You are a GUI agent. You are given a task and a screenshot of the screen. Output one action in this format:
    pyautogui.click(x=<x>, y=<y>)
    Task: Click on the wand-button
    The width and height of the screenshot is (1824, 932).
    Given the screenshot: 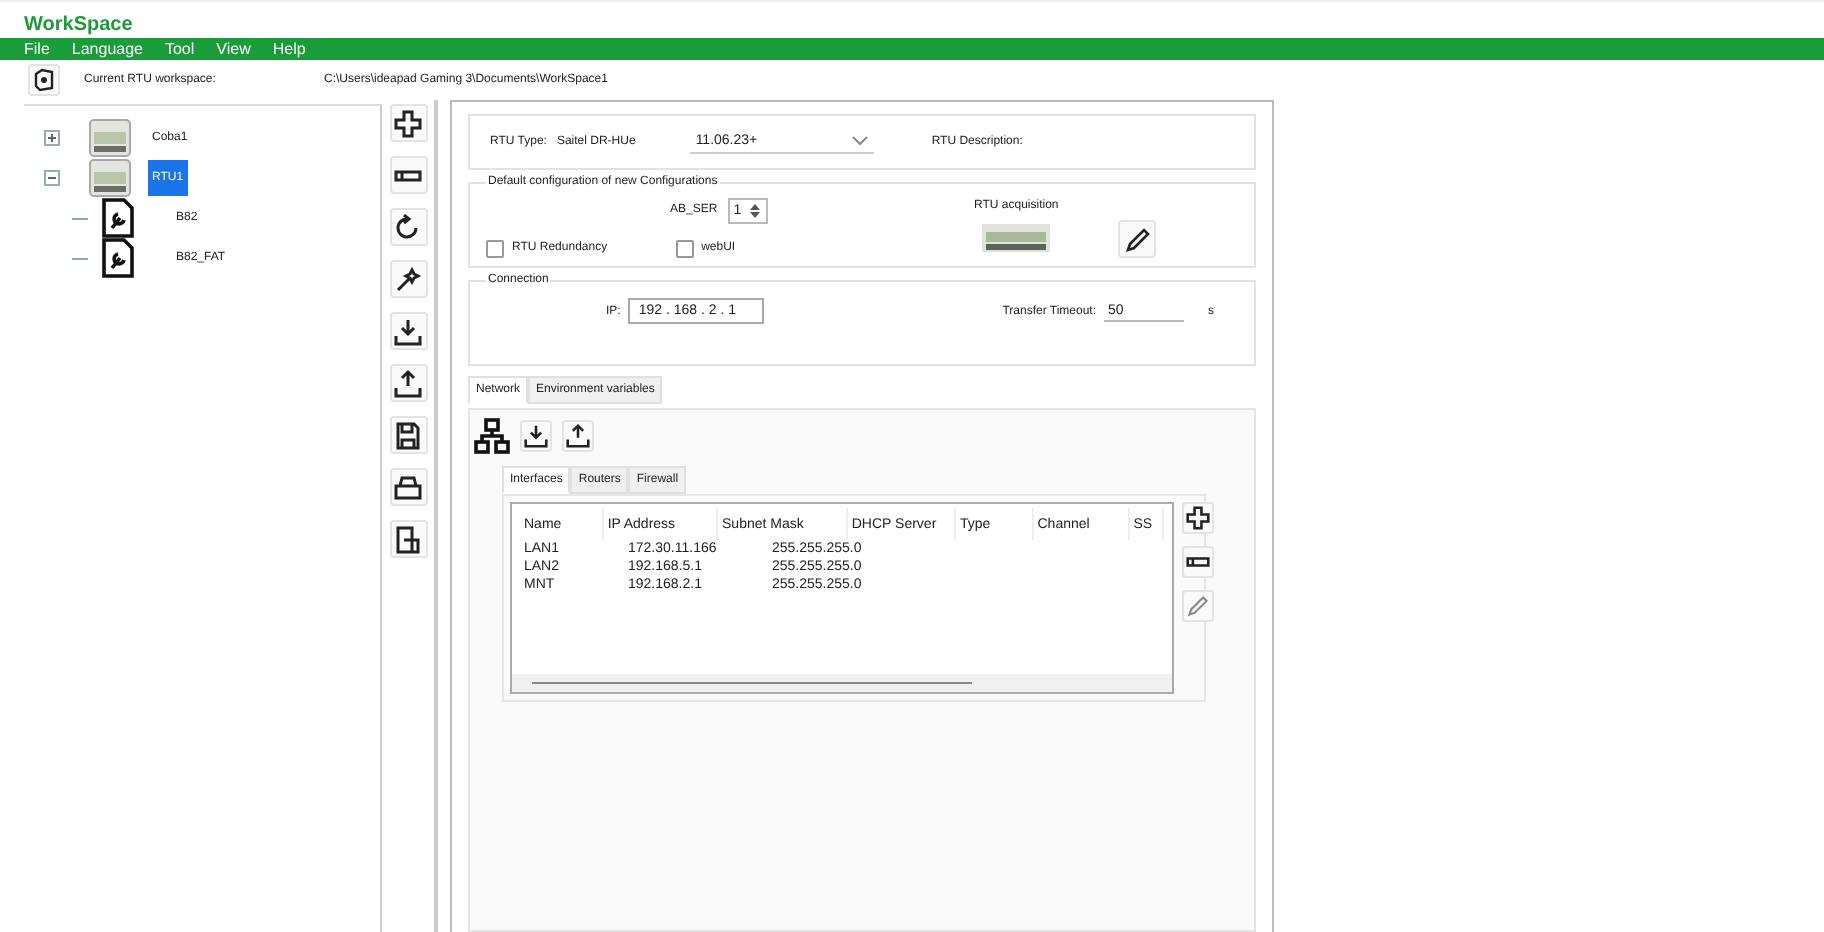 What is the action you would take?
    pyautogui.click(x=408, y=279)
    